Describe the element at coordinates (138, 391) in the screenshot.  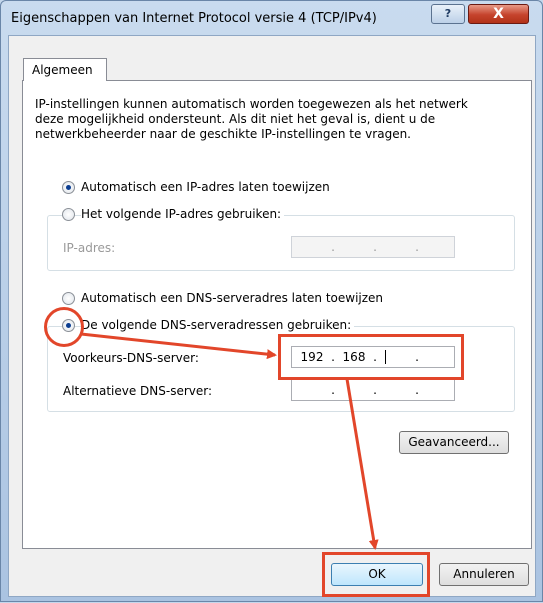
I see `alternate-dns-label: Alternatieve DNS-server:` at that location.